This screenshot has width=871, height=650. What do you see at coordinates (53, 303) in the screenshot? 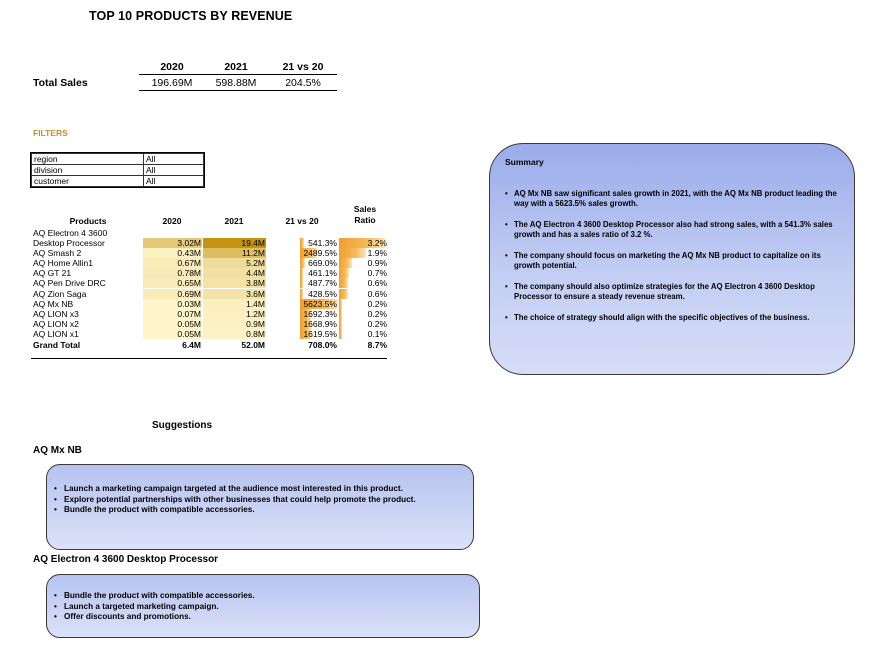
I see `product-name: AQ Mx NB` at bounding box center [53, 303].